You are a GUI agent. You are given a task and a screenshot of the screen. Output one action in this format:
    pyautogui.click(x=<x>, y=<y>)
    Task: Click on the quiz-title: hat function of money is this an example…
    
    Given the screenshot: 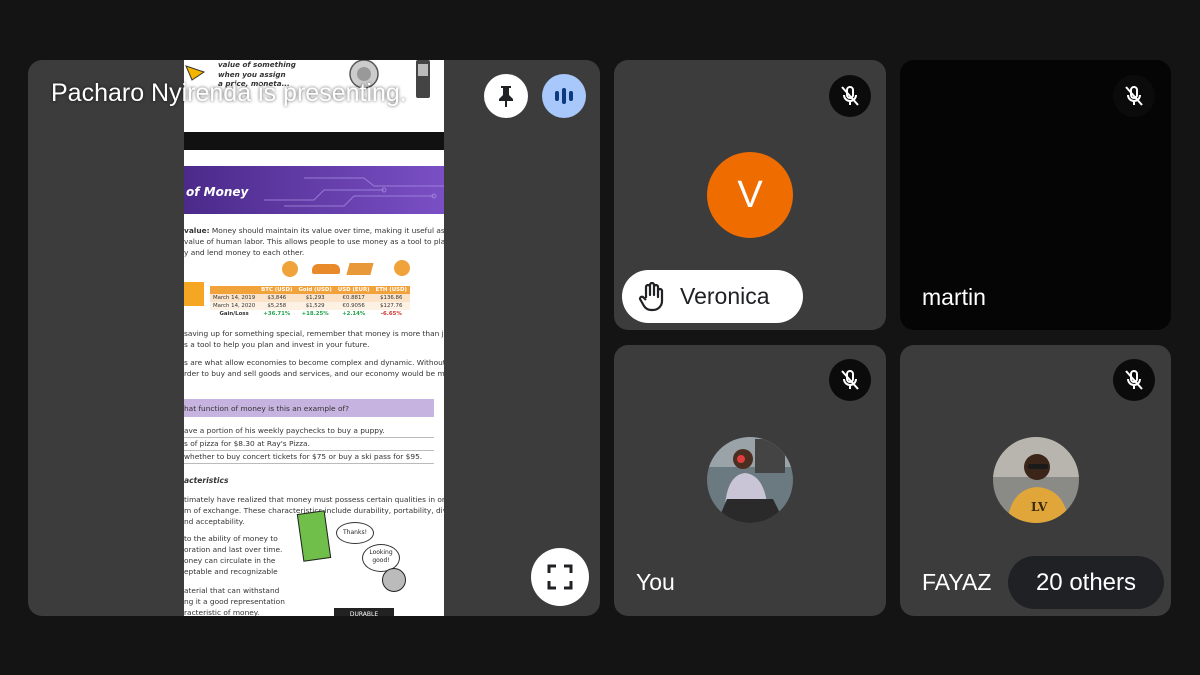 What is the action you would take?
    pyautogui.click(x=267, y=408)
    